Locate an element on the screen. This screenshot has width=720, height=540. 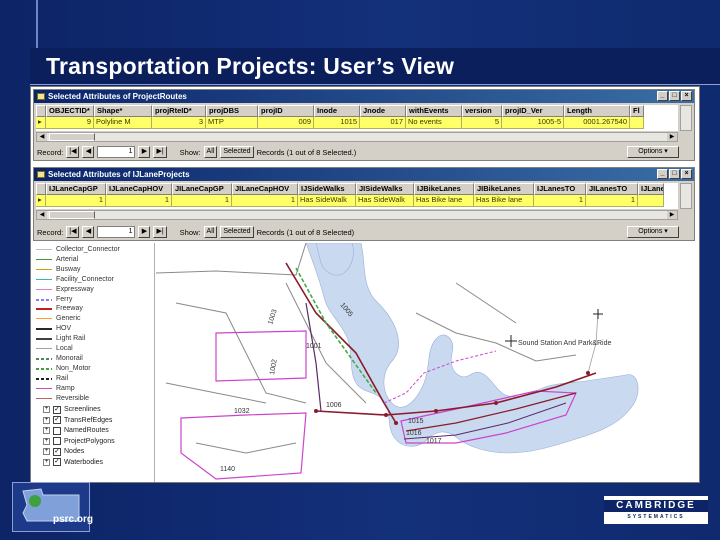
column-header: Fl is located at coordinates (637, 111).